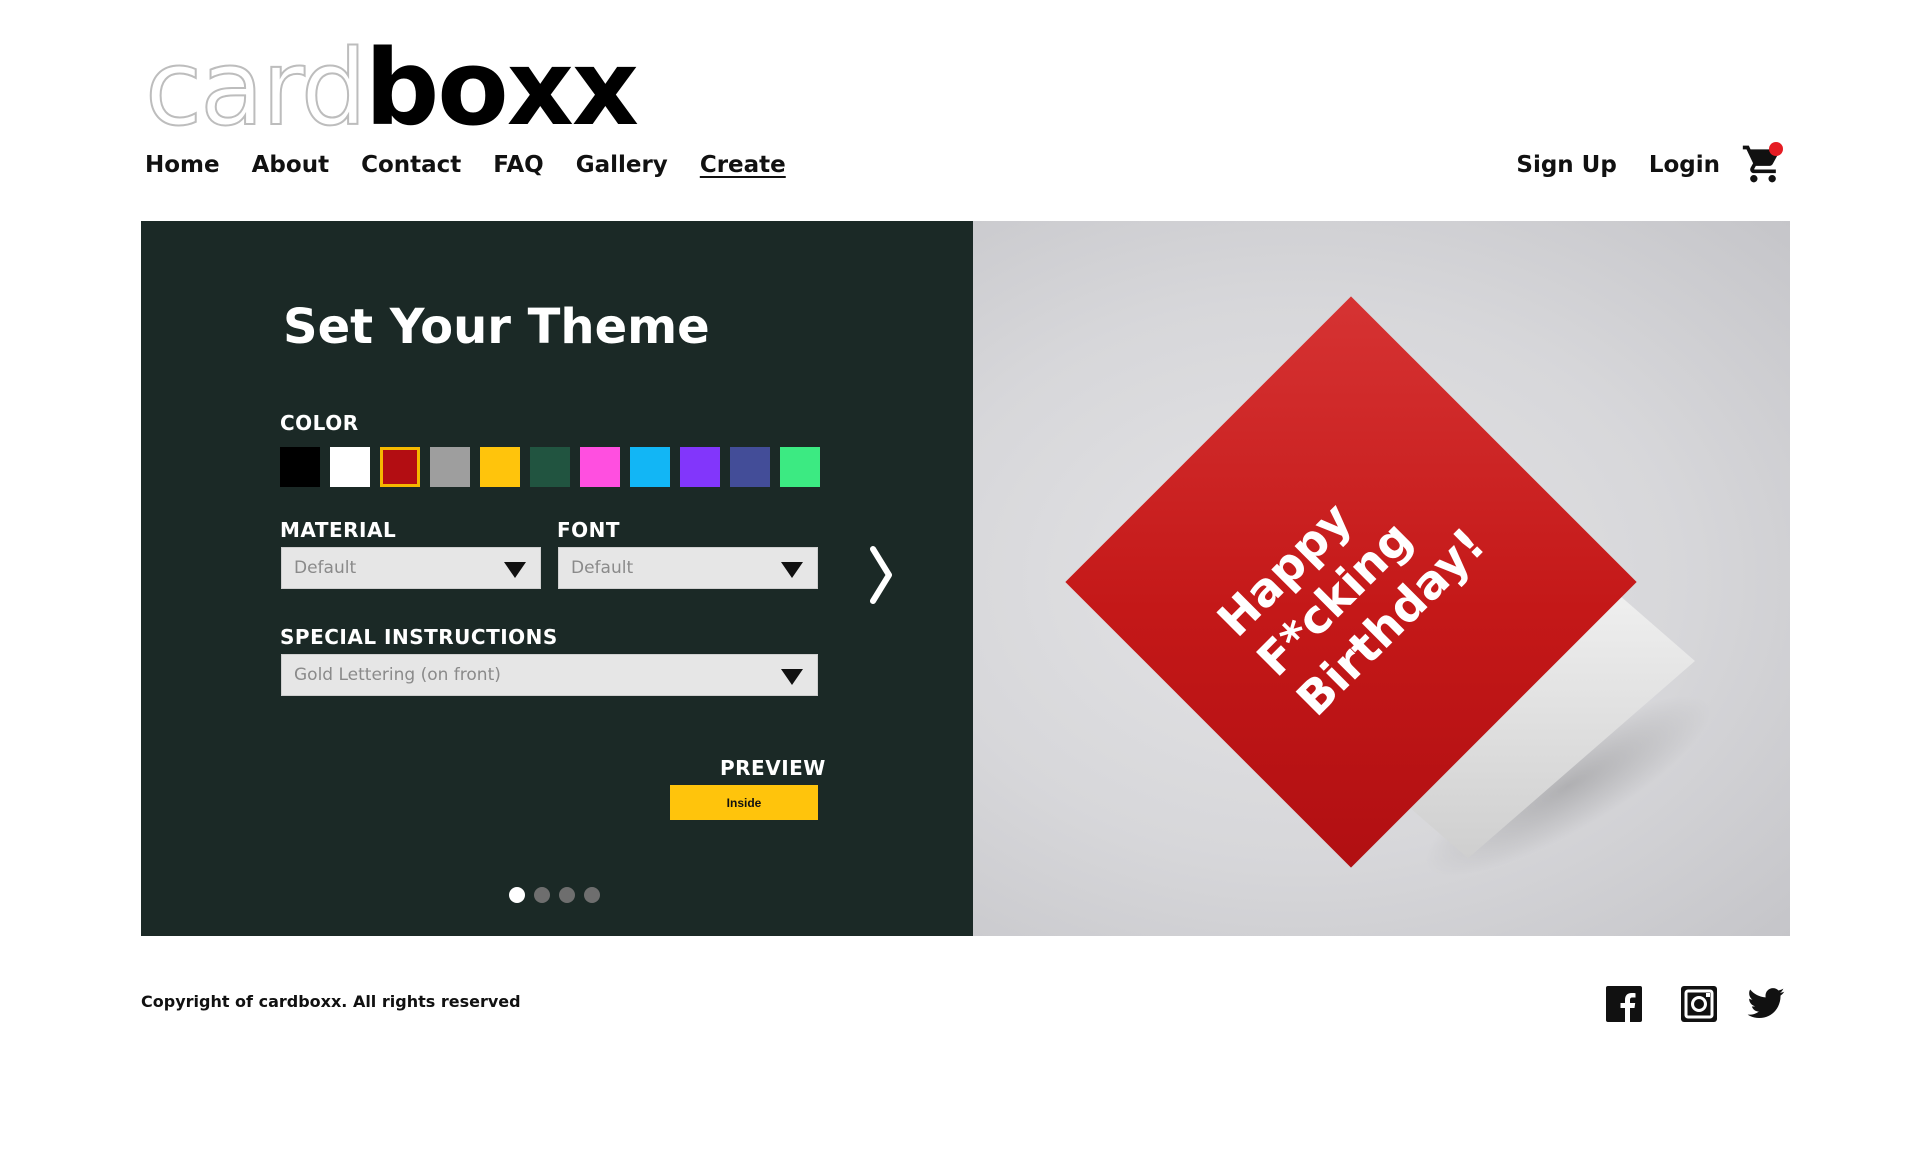  What do you see at coordinates (1618, 165) in the screenshot?
I see `account-nav: Sign Up Login` at bounding box center [1618, 165].